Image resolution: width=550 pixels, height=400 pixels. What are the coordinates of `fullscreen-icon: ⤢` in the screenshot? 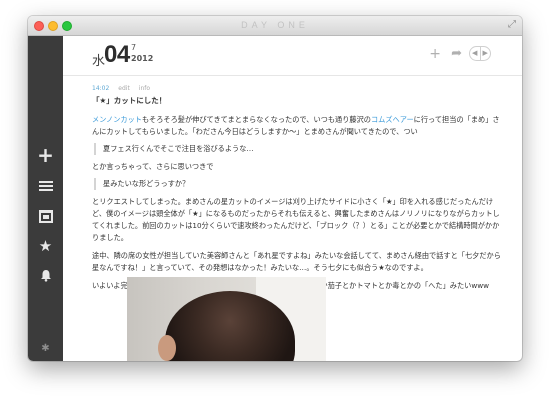 It's located at (512, 24).